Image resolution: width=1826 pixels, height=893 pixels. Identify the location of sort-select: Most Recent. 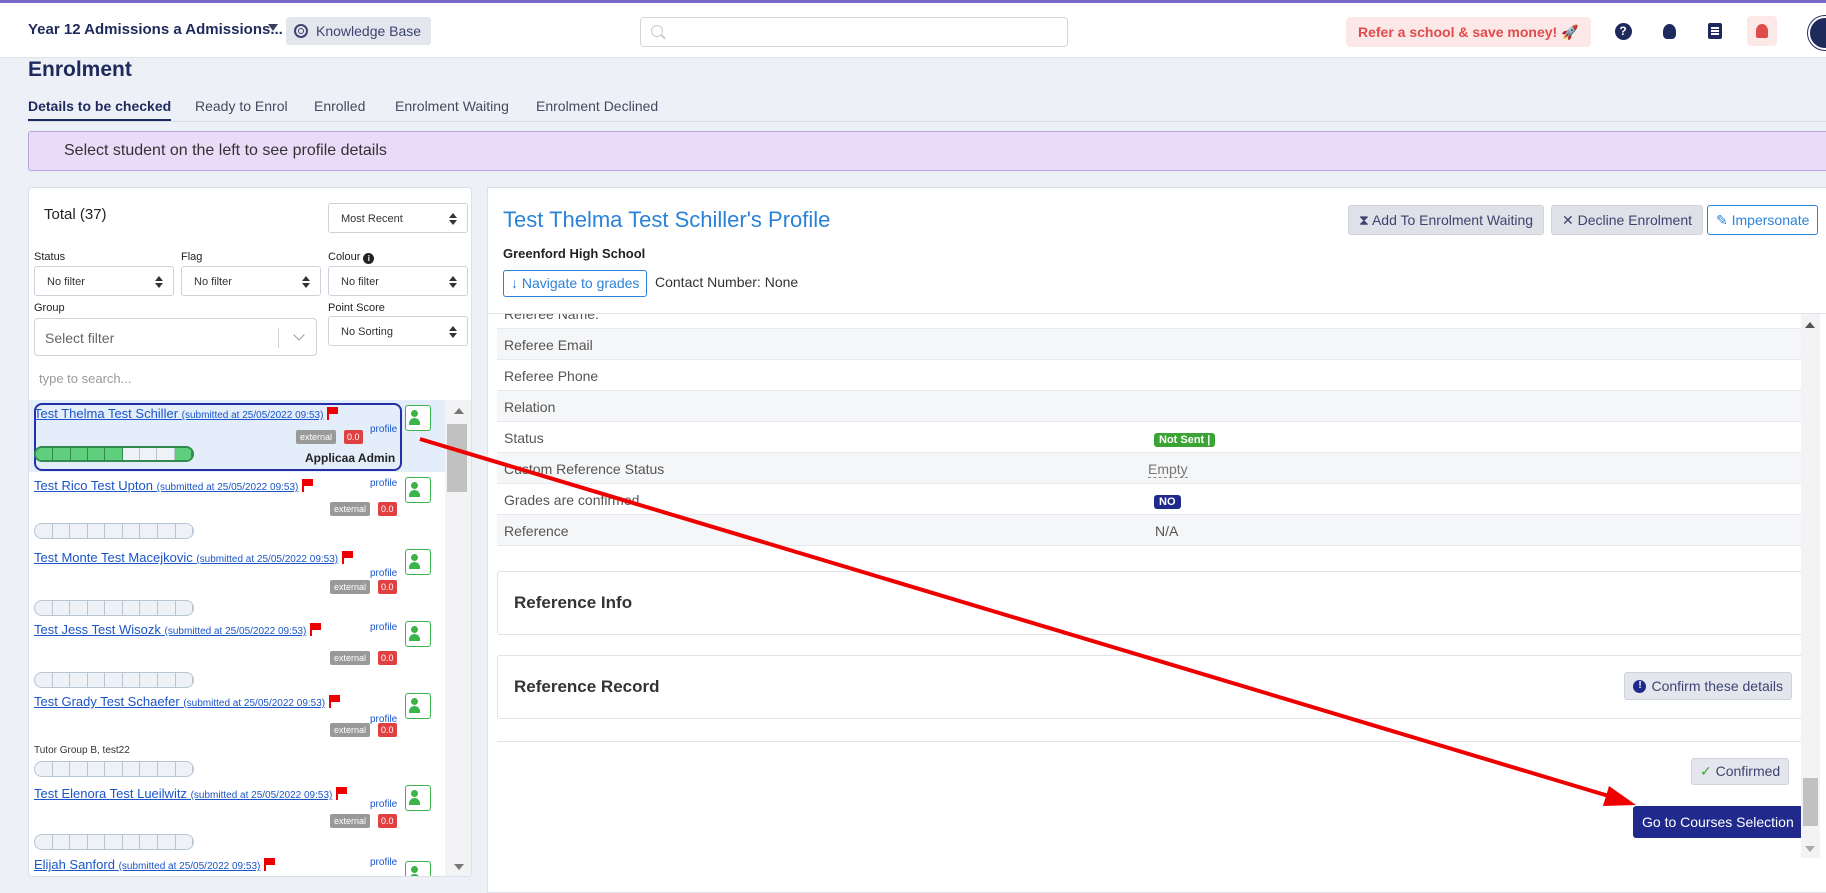
(398, 218).